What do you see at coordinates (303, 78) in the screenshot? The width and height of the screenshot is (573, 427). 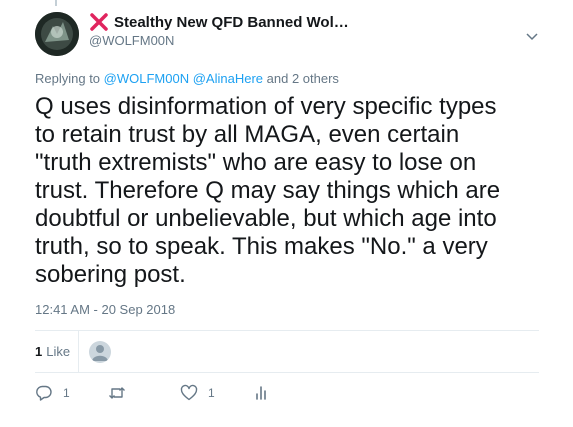 I see `replying-suffix: and 2 others` at bounding box center [303, 78].